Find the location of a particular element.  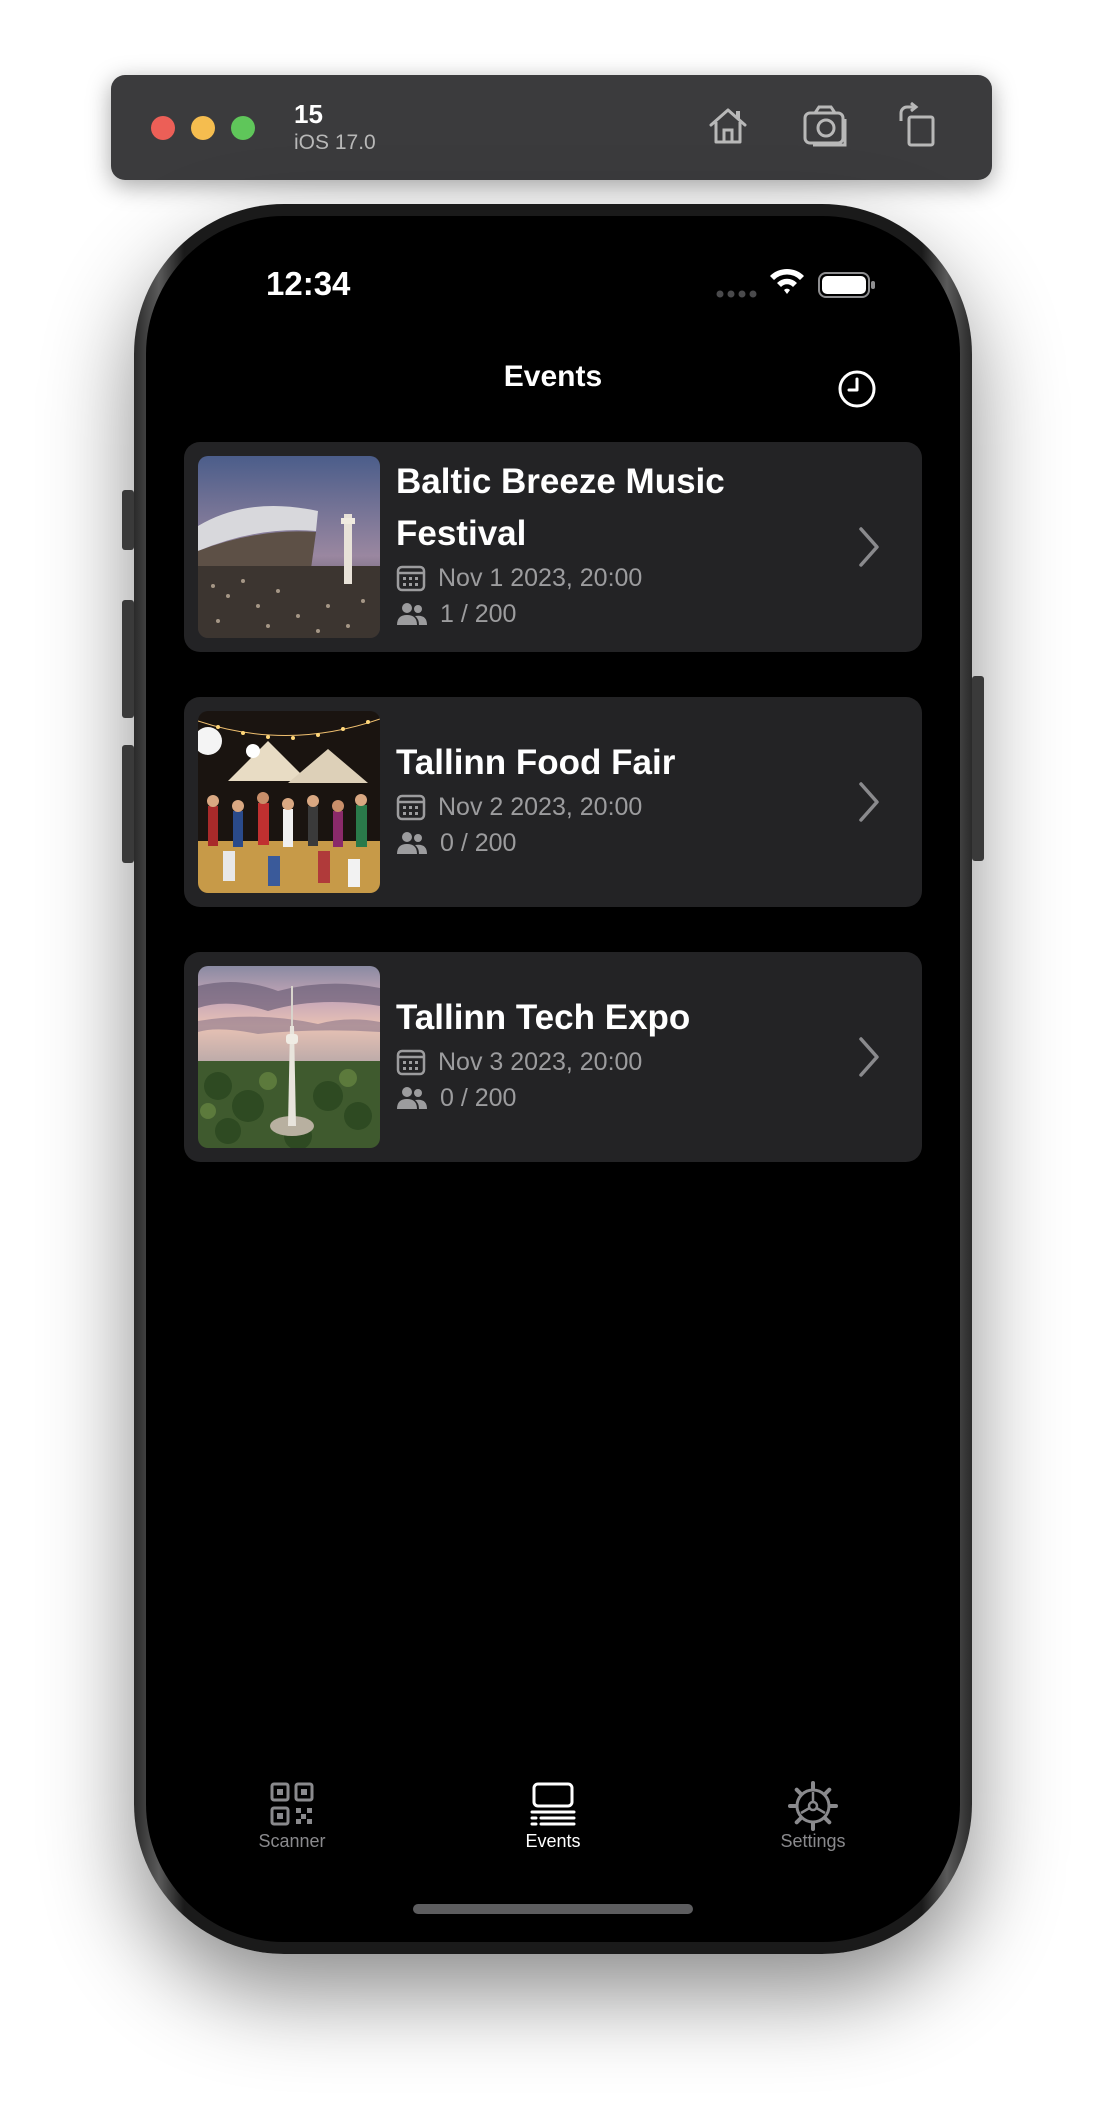

rotate-icon is located at coordinates (918, 126).